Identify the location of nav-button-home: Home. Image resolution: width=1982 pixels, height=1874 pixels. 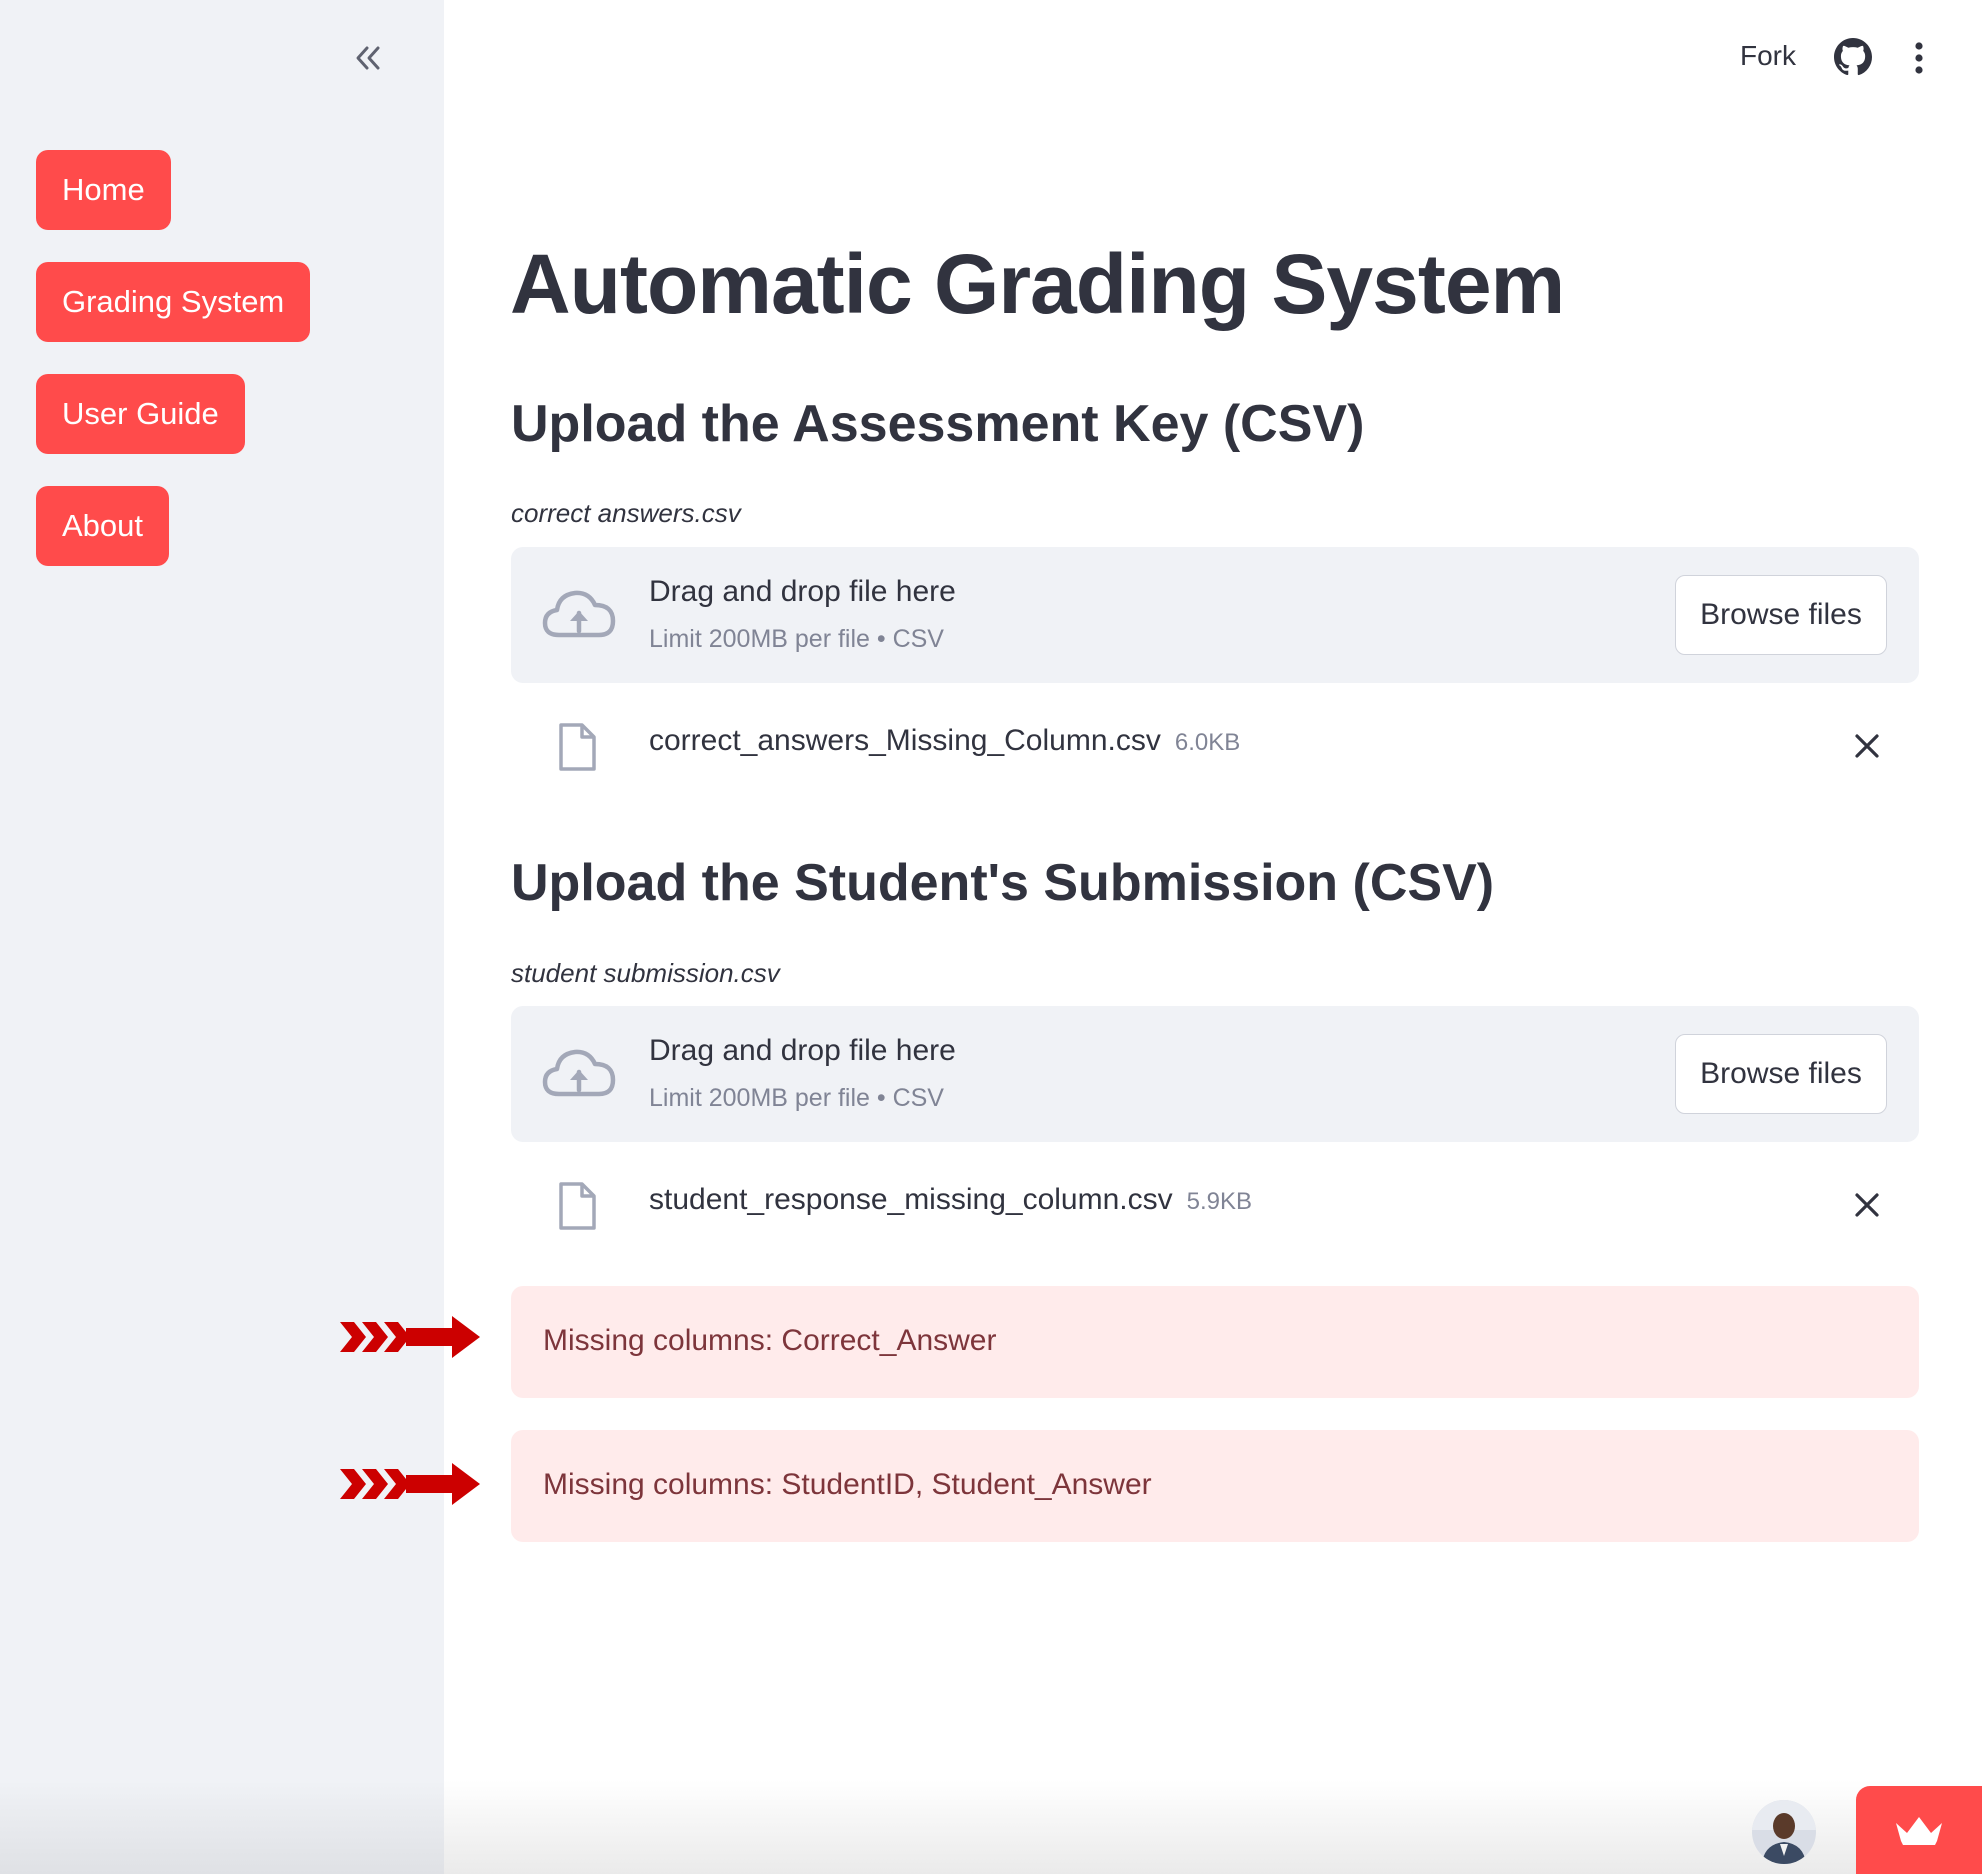
(103, 190).